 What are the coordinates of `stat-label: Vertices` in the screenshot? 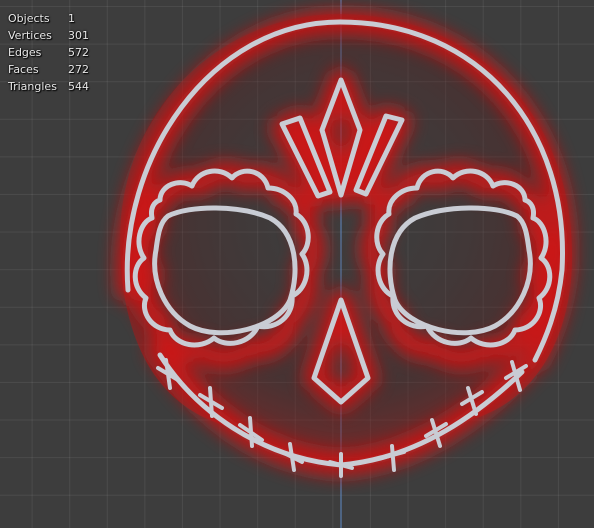 It's located at (30, 35).